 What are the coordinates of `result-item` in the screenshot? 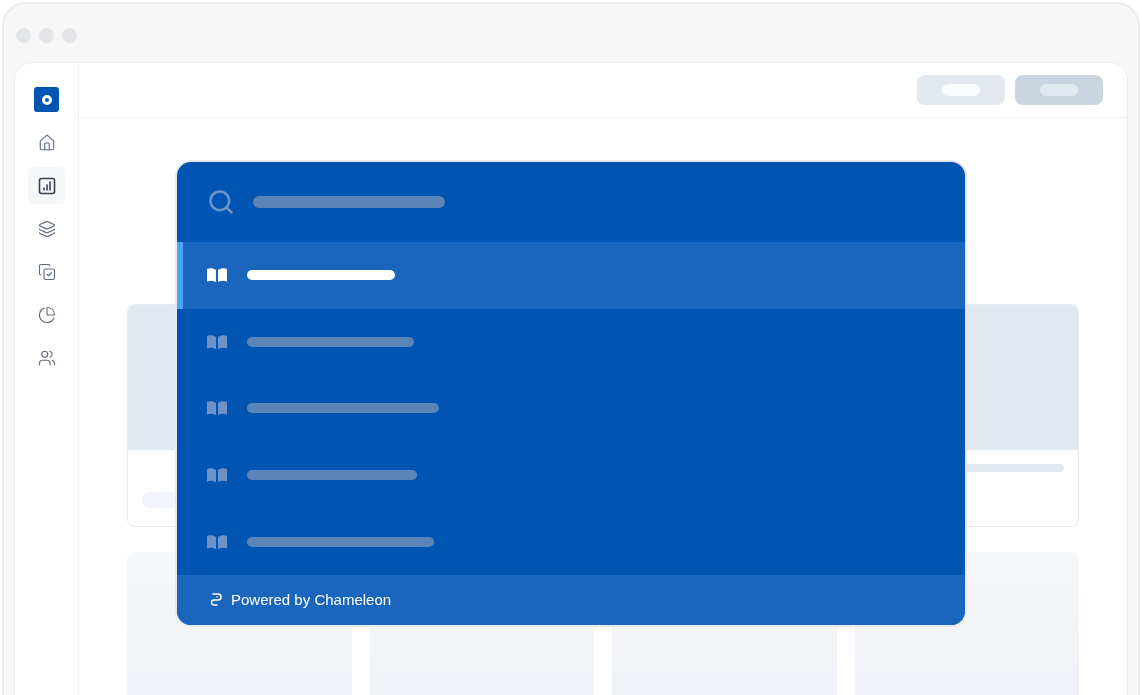 It's located at (571, 275).